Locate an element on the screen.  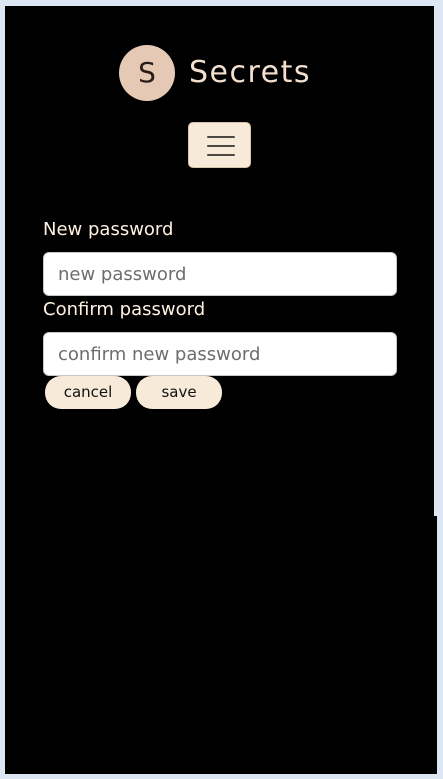
brand-name: Secrets is located at coordinates (250, 72).